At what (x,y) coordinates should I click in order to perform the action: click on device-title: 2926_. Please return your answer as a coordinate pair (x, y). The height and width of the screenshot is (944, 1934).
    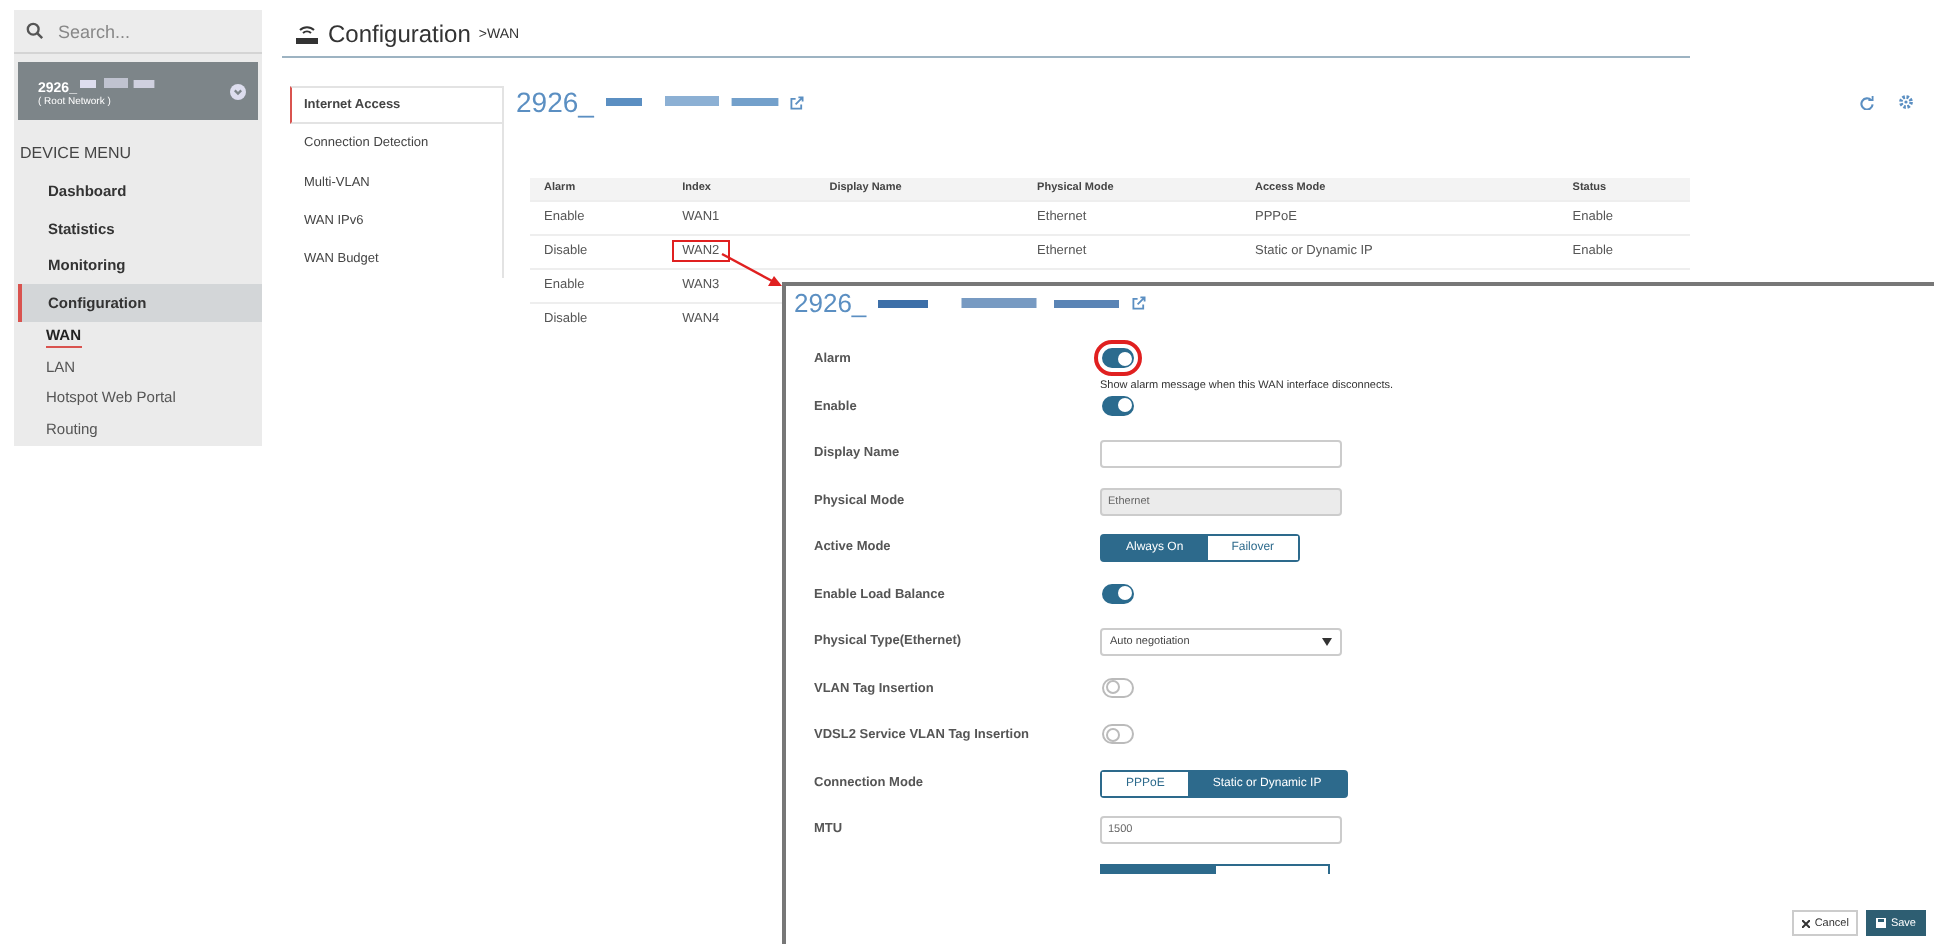
    Looking at the image, I should click on (555, 102).